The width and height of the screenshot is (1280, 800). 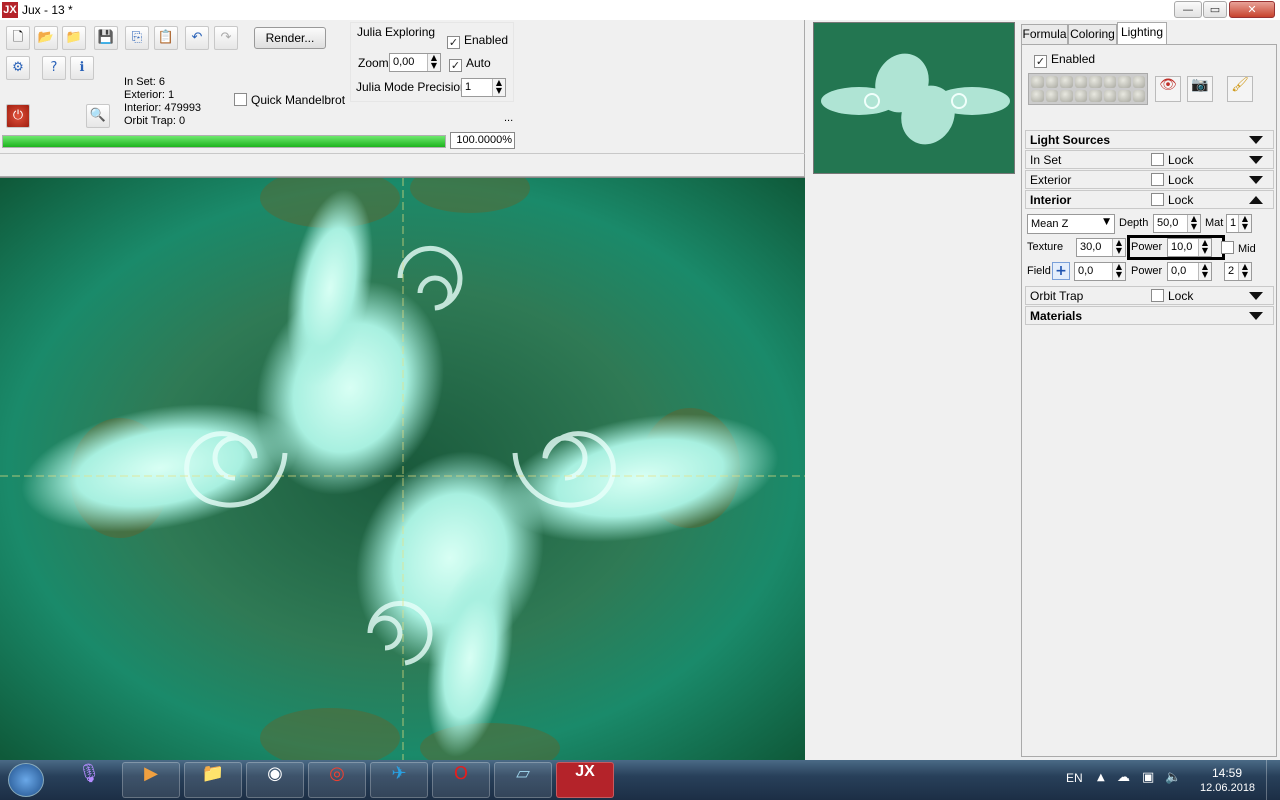 I want to click on zoom-magnifier-icon: 🔍, so click(x=98, y=116).